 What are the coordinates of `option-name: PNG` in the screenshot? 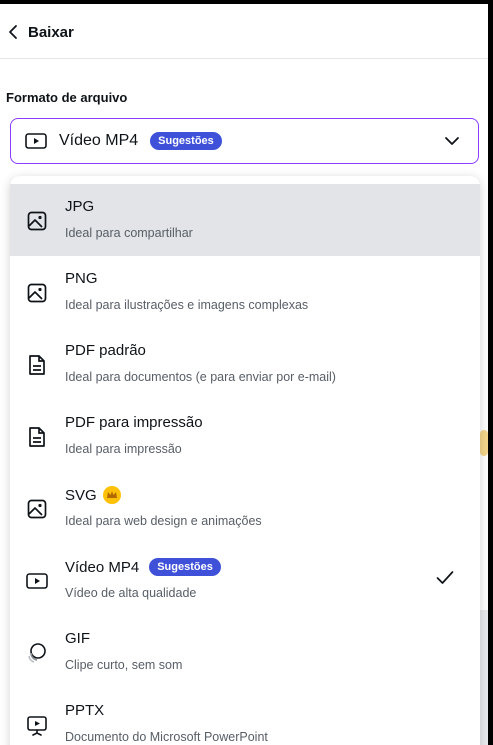 It's located at (81, 278).